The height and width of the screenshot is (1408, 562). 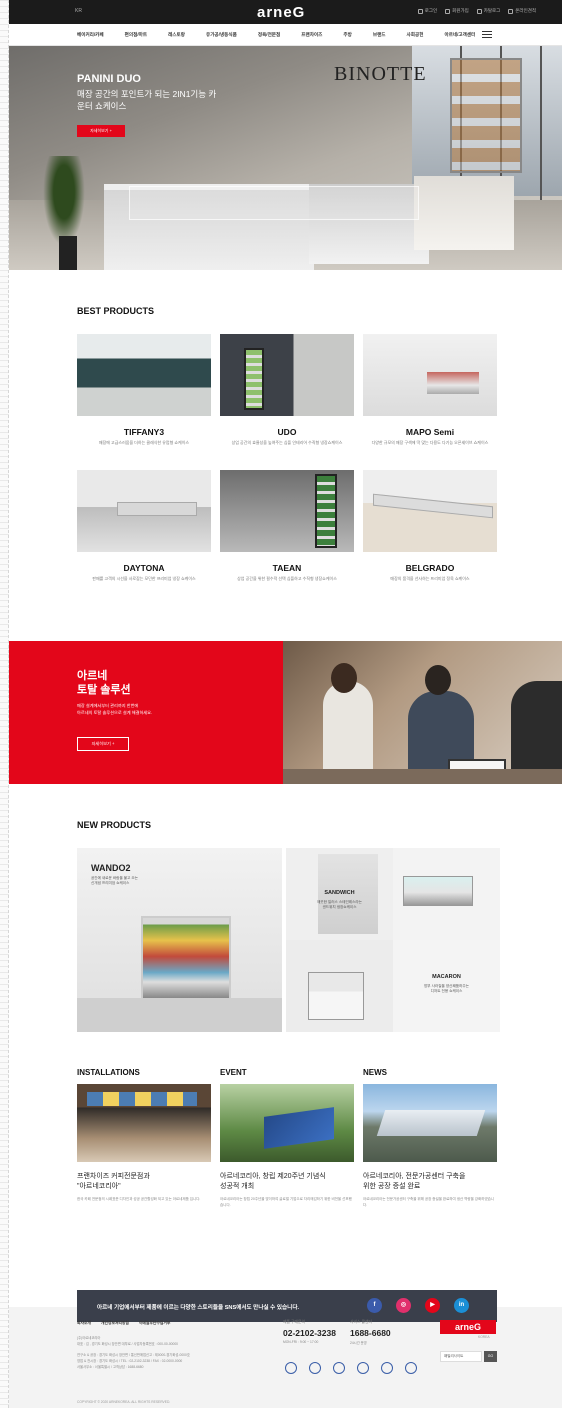 What do you see at coordinates (430, 1072) in the screenshot?
I see `news-section-title: NEWS` at bounding box center [430, 1072].